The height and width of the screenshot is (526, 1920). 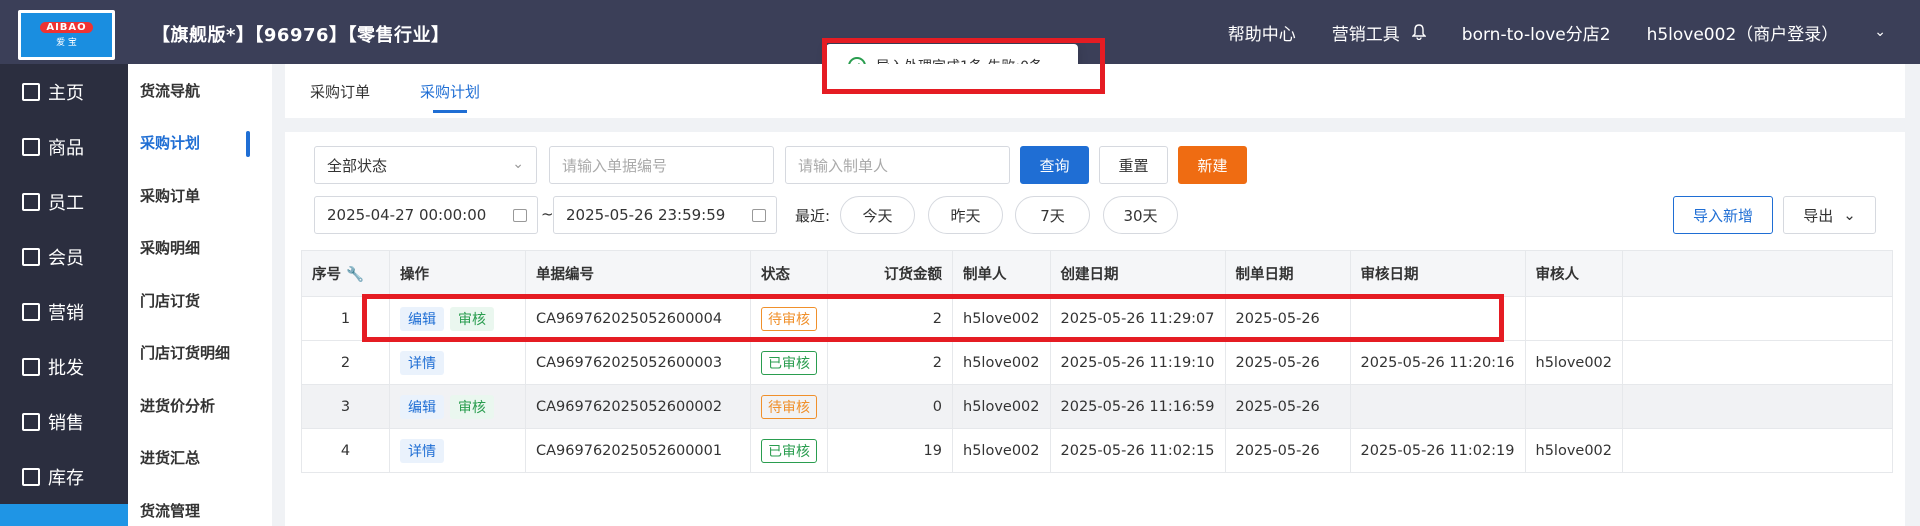 I want to click on nav-item-marketing: 营销, so click(x=64, y=311).